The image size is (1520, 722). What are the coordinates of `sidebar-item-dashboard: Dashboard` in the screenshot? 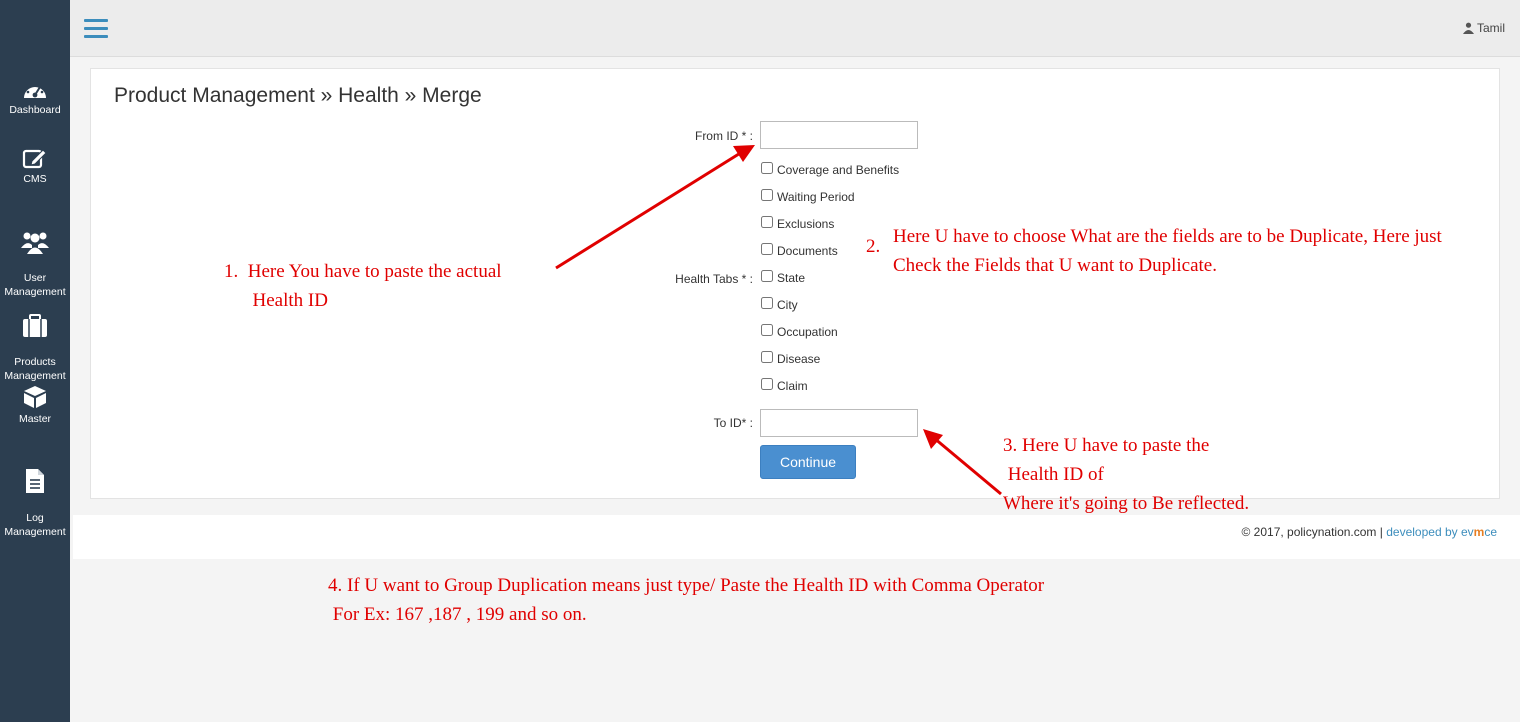 It's located at (35, 97).